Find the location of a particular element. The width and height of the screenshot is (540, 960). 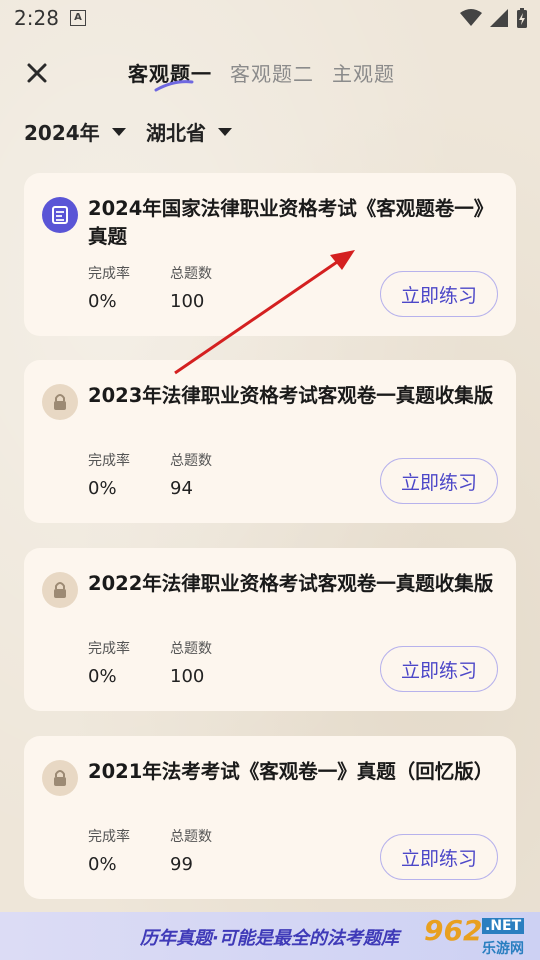

tab-objective-2: 客观题二 is located at coordinates (272, 72).